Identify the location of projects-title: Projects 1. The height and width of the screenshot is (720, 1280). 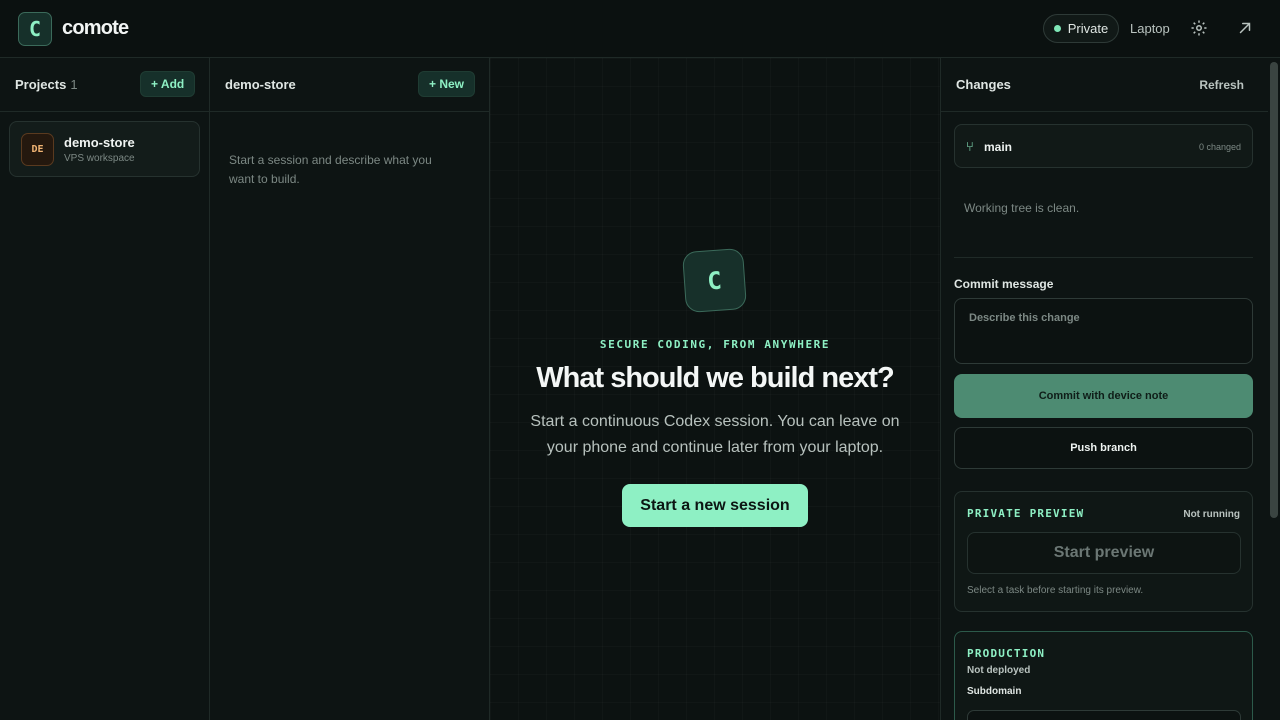
(46, 84).